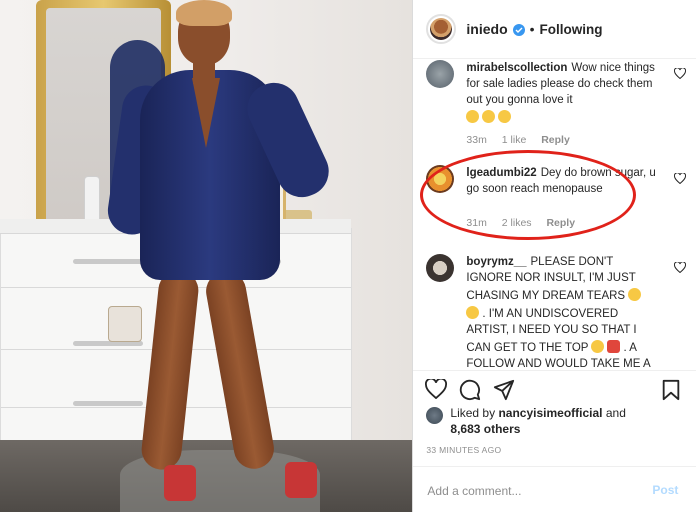 The image size is (696, 513). What do you see at coordinates (486, 29) in the screenshot?
I see `profile-username: iniedo` at bounding box center [486, 29].